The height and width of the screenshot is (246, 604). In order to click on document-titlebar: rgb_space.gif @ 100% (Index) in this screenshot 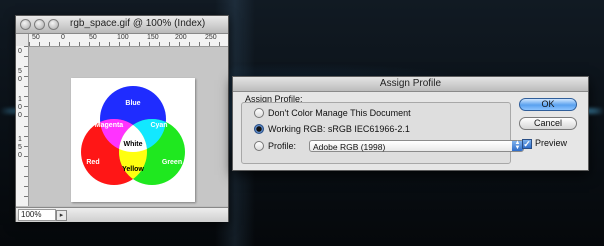, I will do `click(122, 25)`.